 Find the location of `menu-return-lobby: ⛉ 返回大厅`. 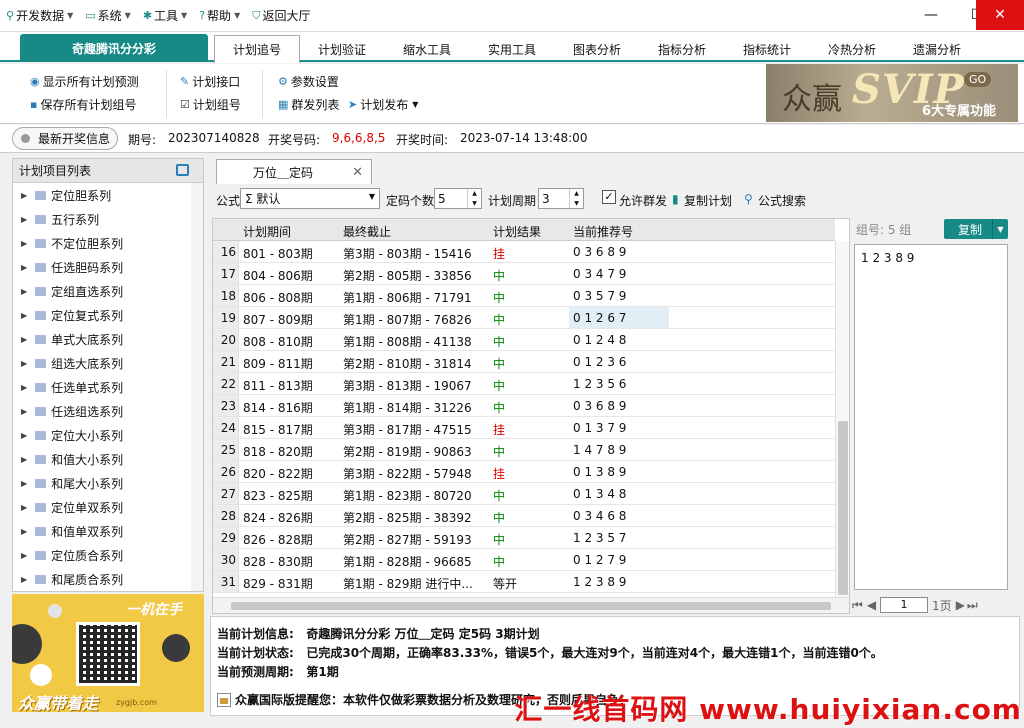

menu-return-lobby: ⛉ 返回大厅 is located at coordinates (281, 16).